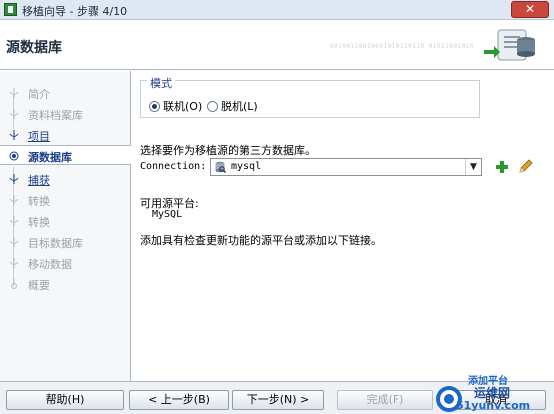  Describe the element at coordinates (34, 48) in the screenshot. I see `page-title: 源数据库` at that location.